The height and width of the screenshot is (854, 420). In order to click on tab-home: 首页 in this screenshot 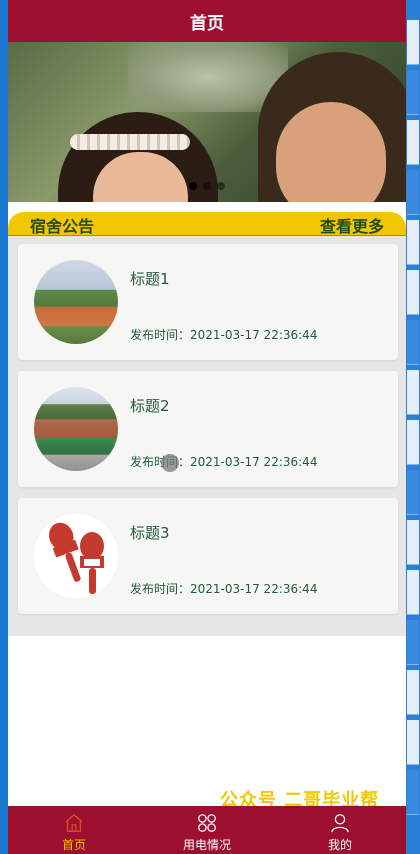, I will do `click(74, 830)`.